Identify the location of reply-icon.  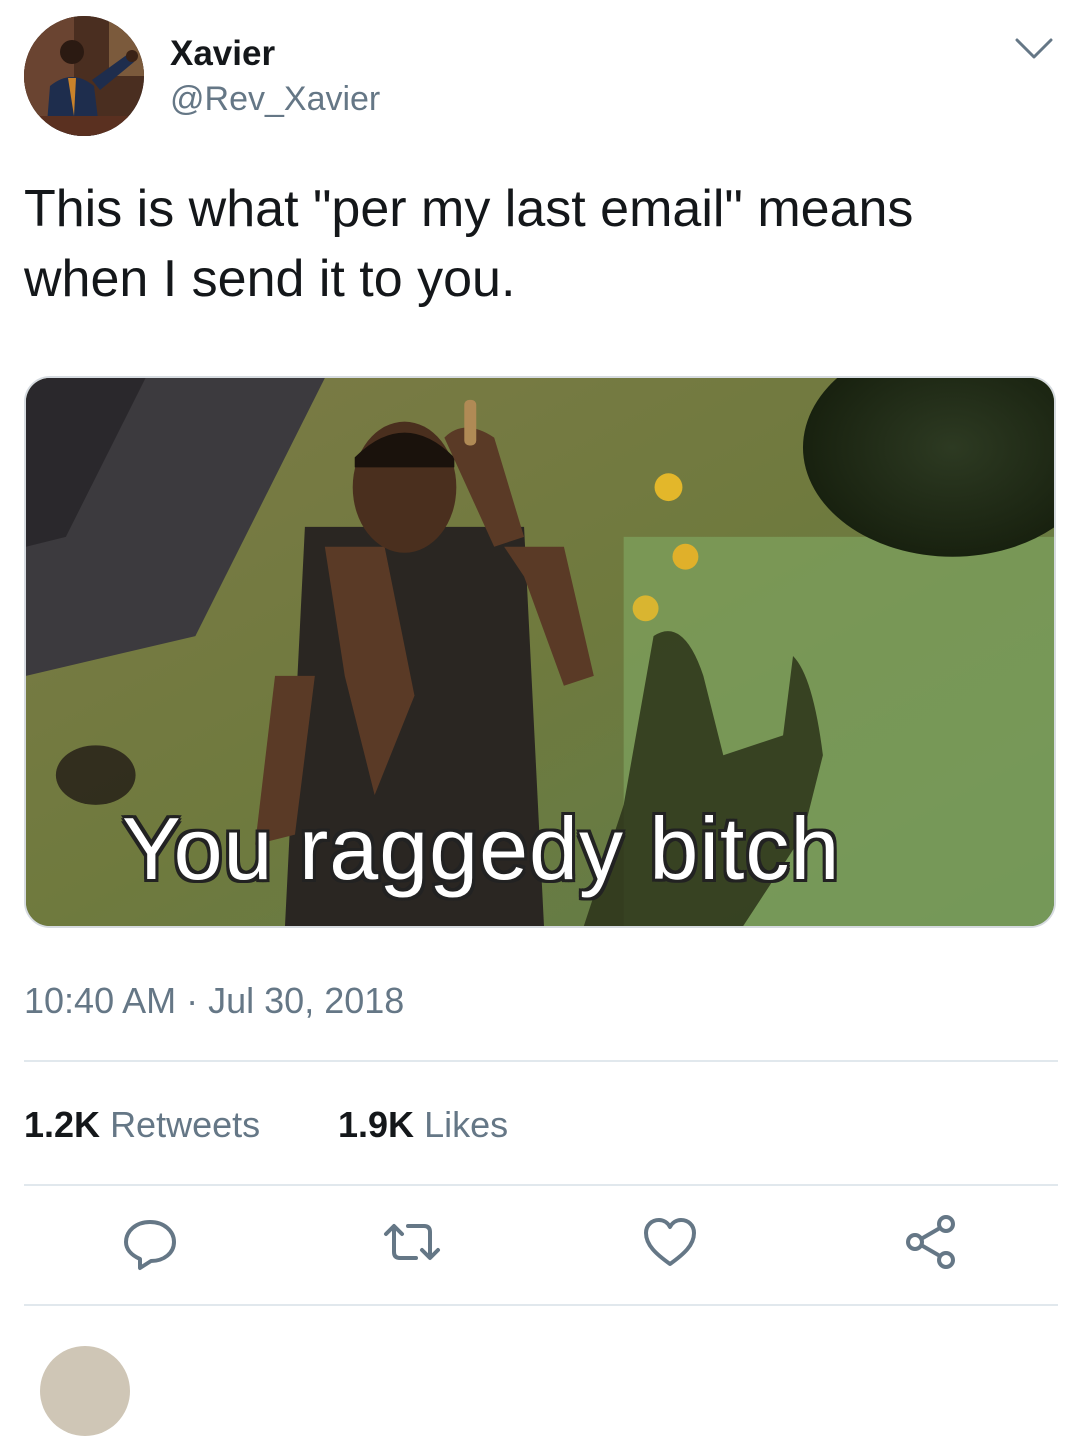
(150, 1242).